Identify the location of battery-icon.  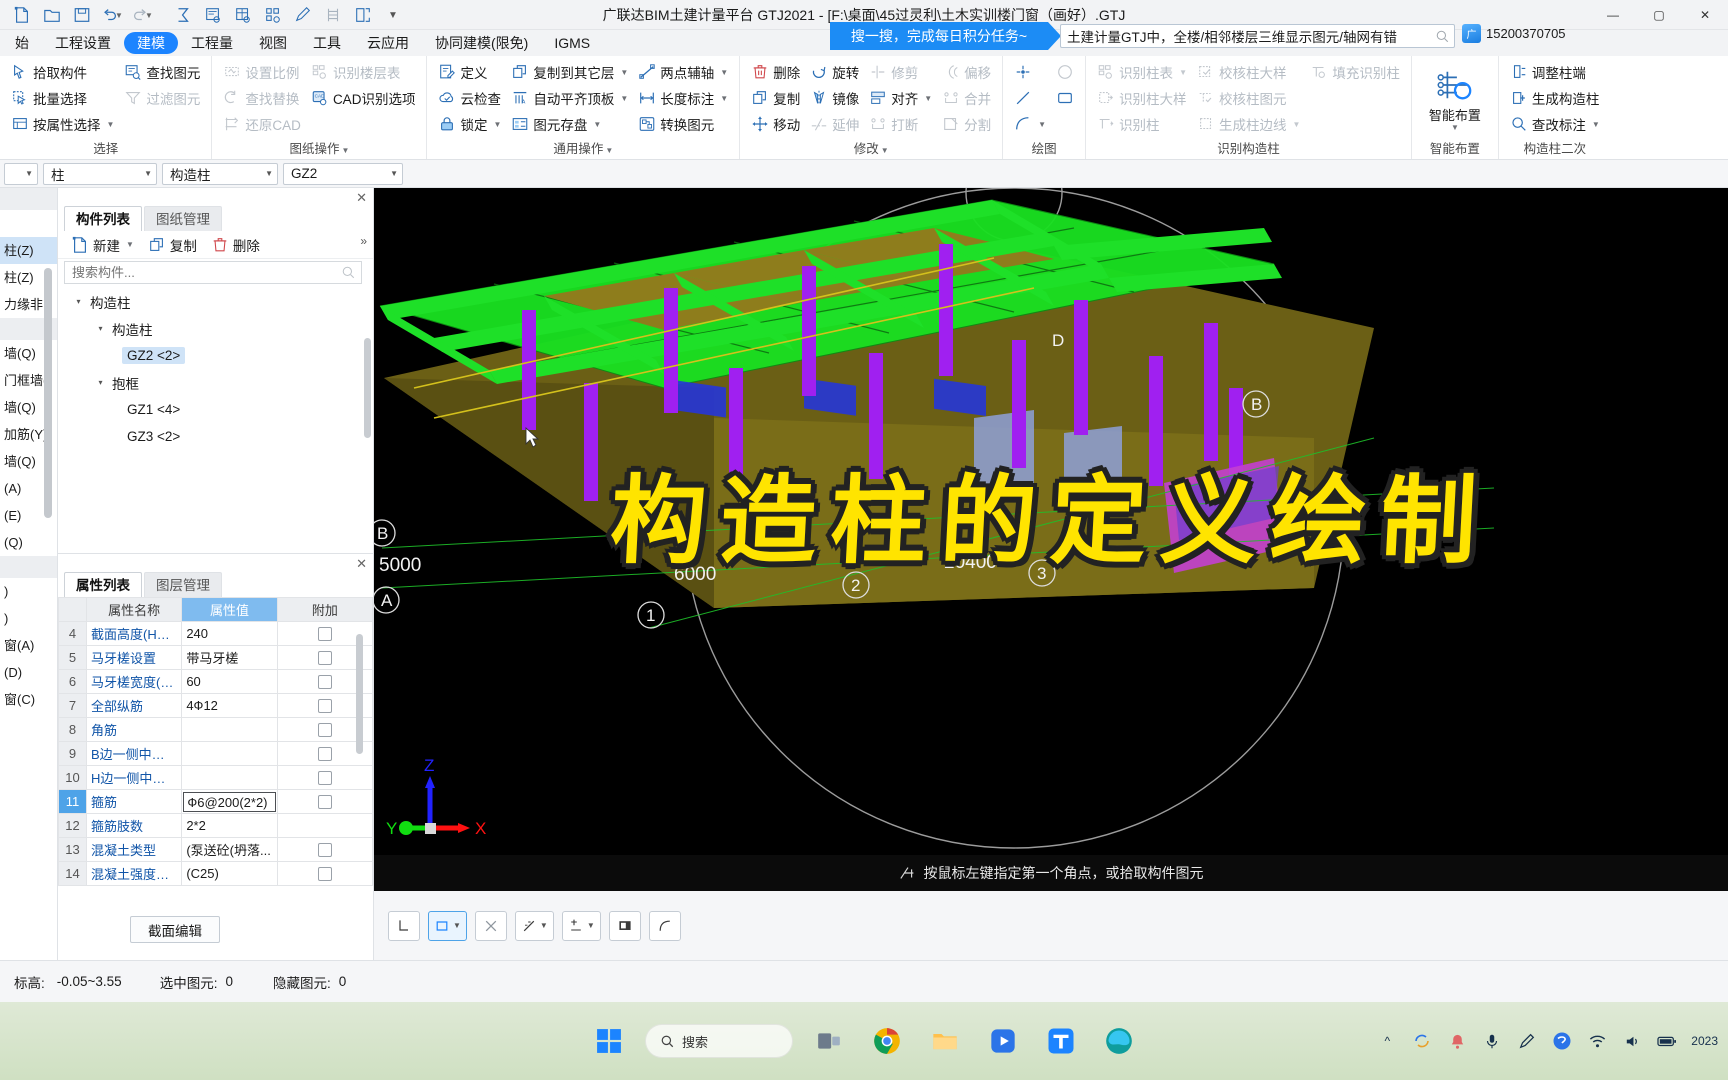
(1667, 1041).